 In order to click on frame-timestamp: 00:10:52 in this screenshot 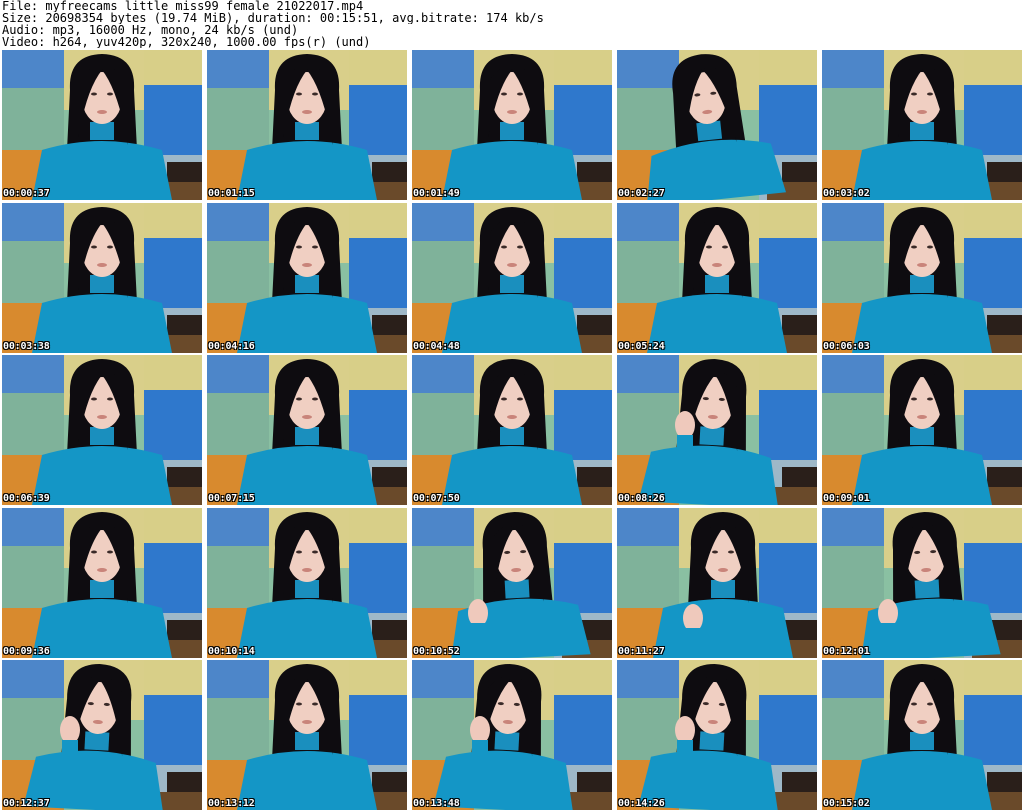, I will do `click(436, 651)`.